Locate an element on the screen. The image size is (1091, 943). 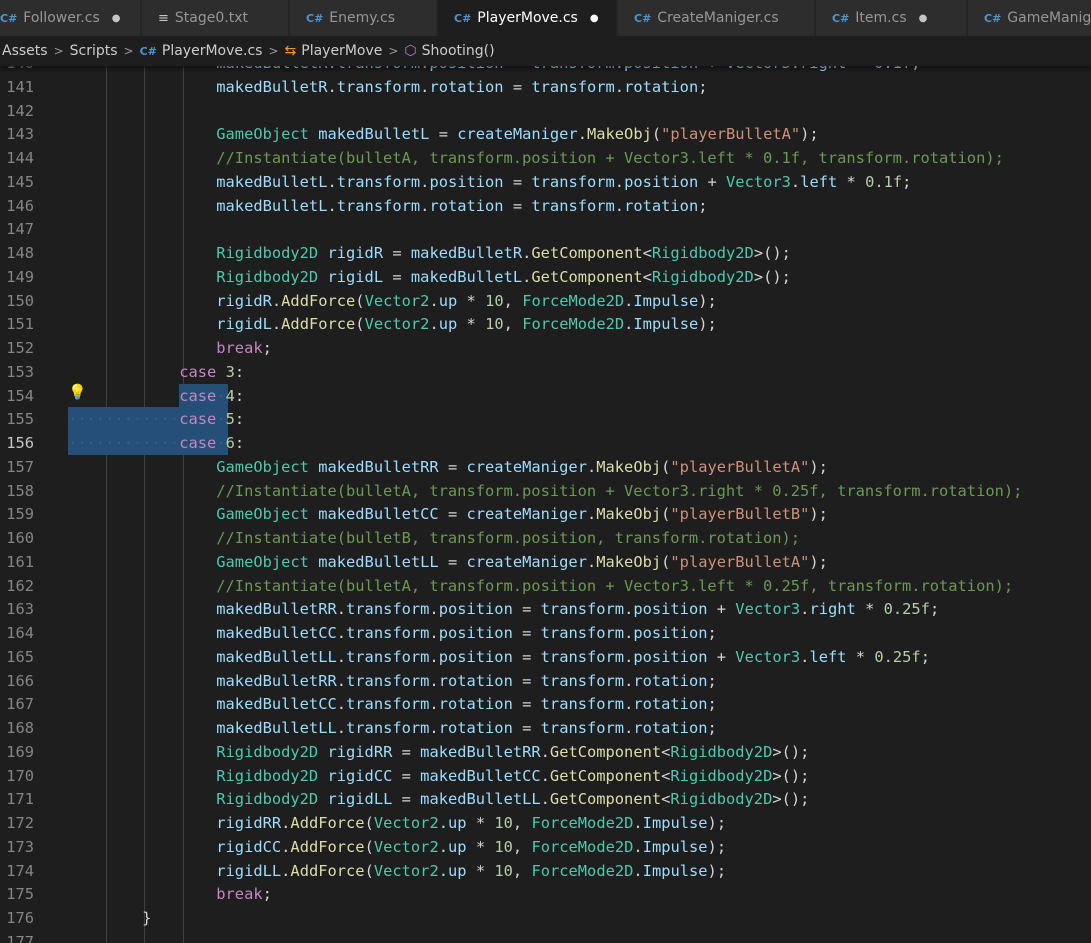
tab-enemy-cs: C# Enemy.cs is located at coordinates (363, 18).